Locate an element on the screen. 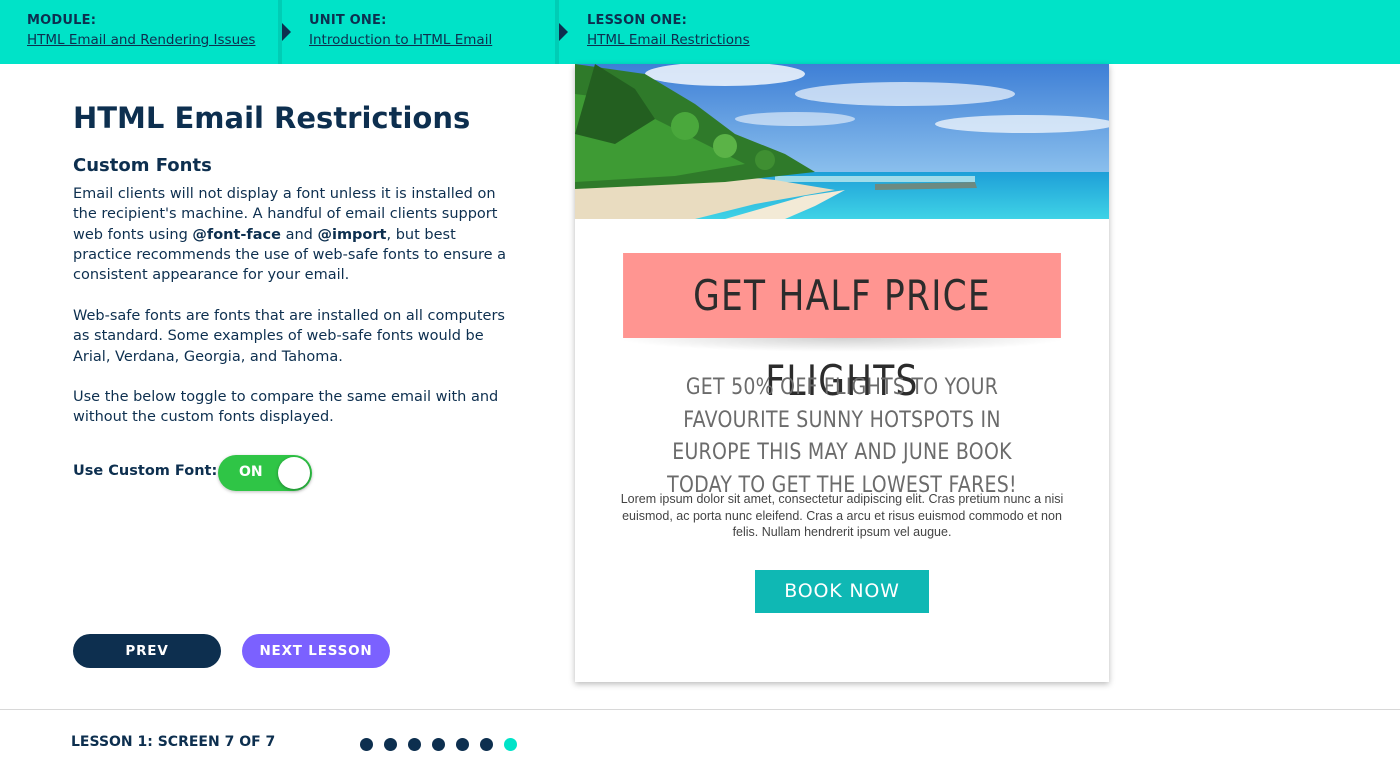  footer-divider is located at coordinates (700, 709).